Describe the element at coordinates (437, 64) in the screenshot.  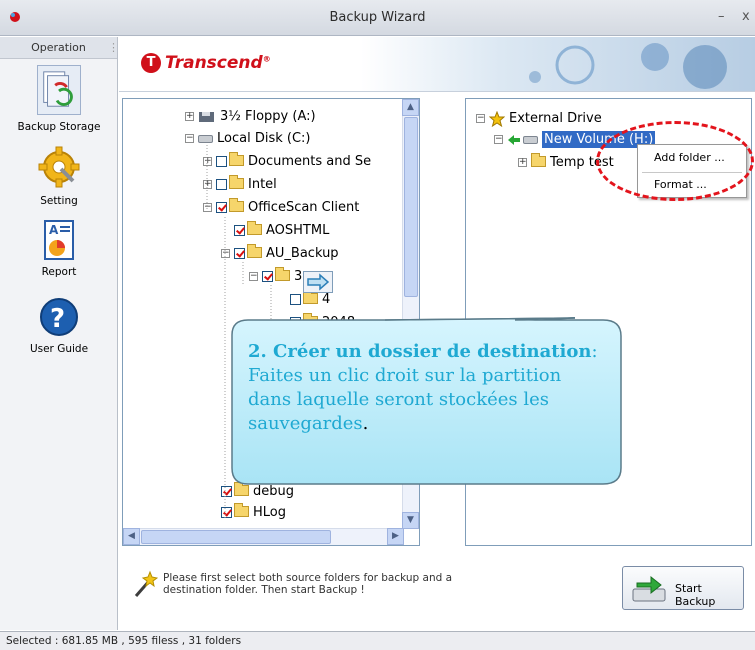
I see `banner: T Transcend®` at that location.